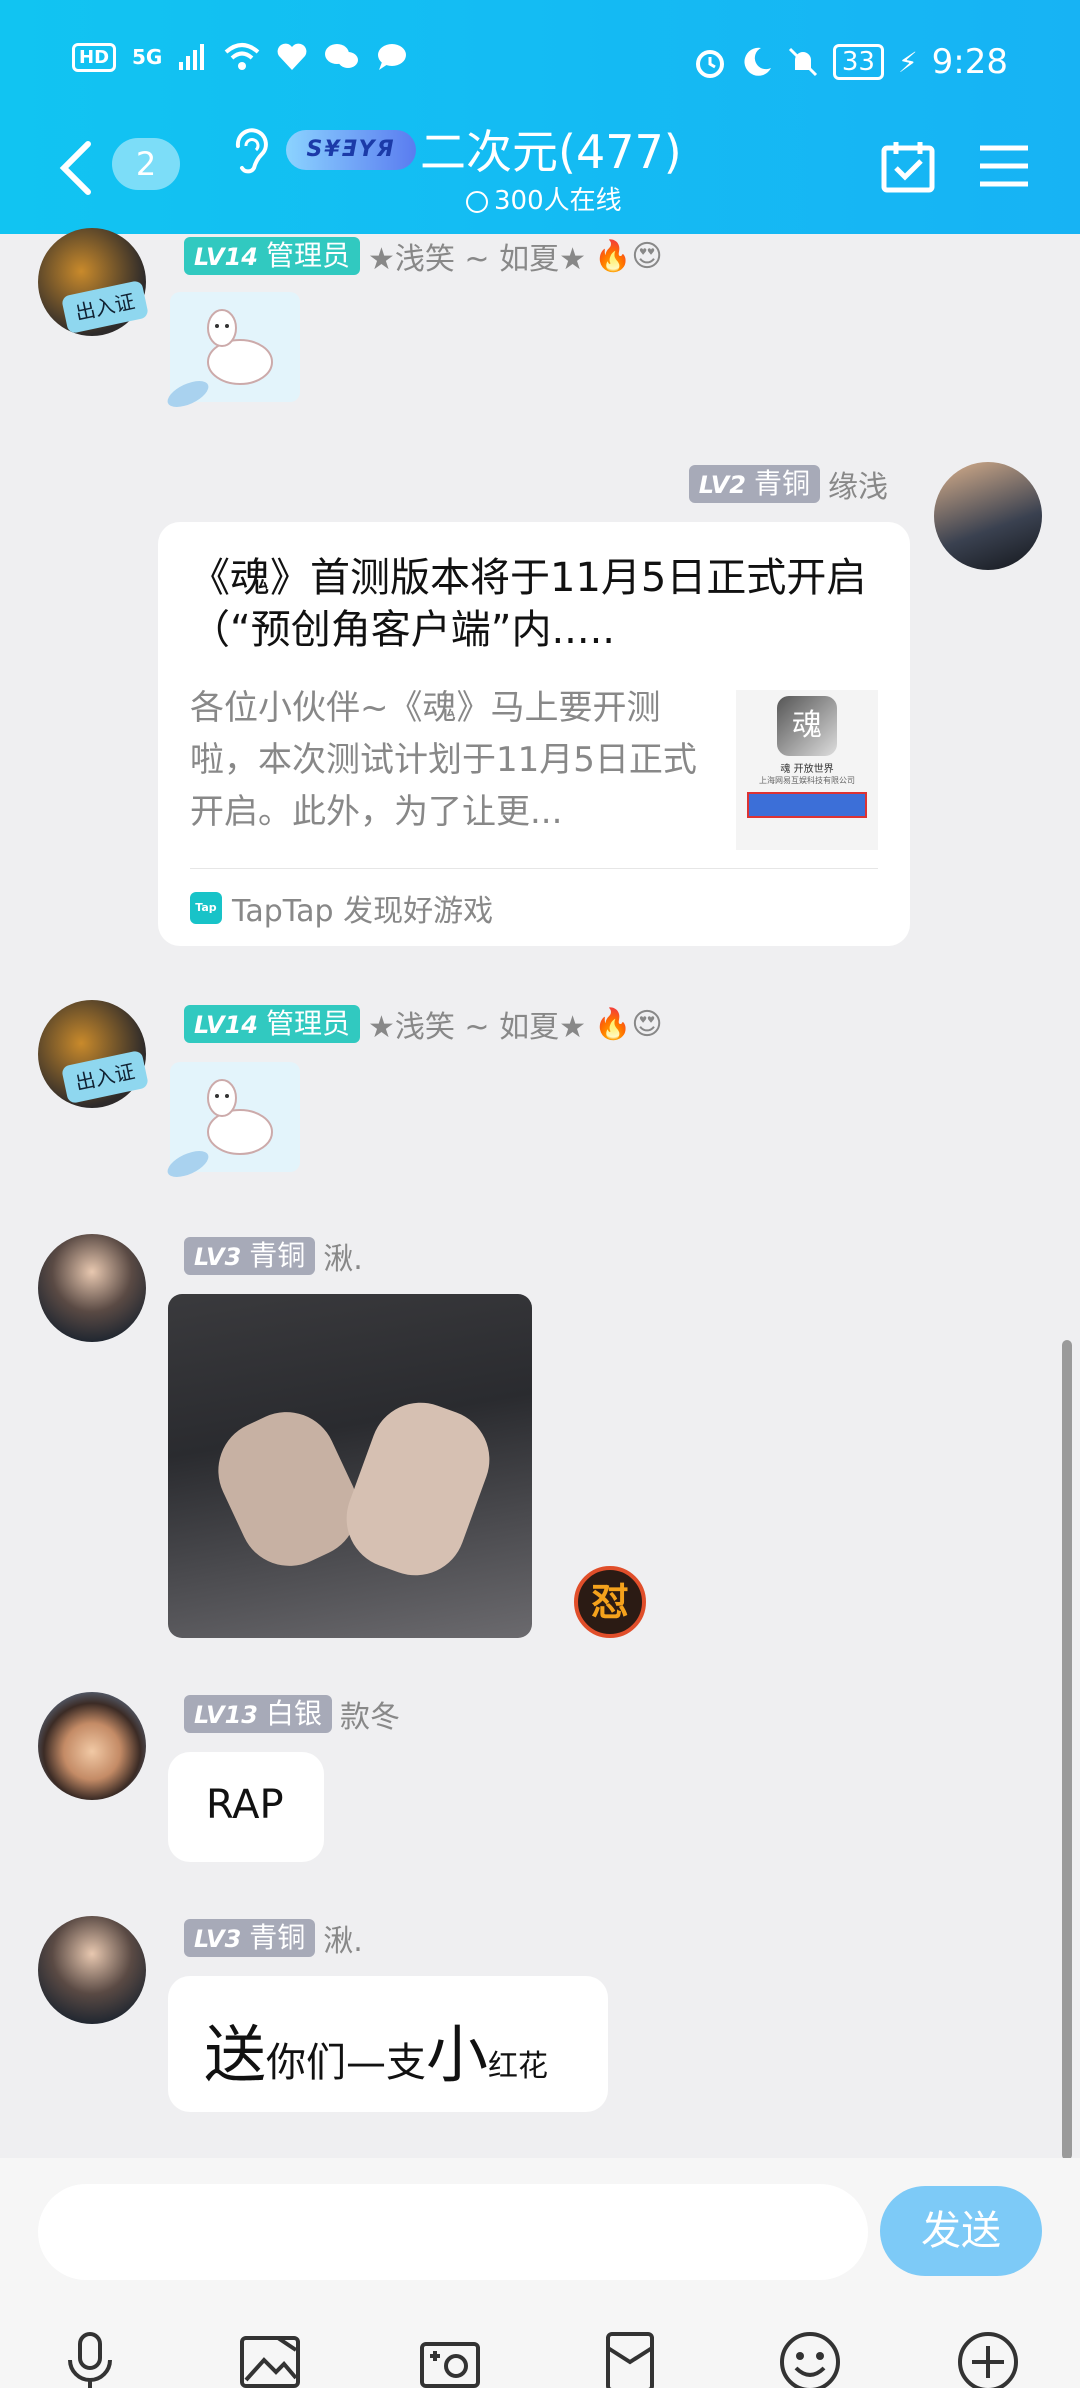 The width and height of the screenshot is (1080, 2388). Describe the element at coordinates (807, 726) in the screenshot. I see `game-app-icon: 魂` at that location.